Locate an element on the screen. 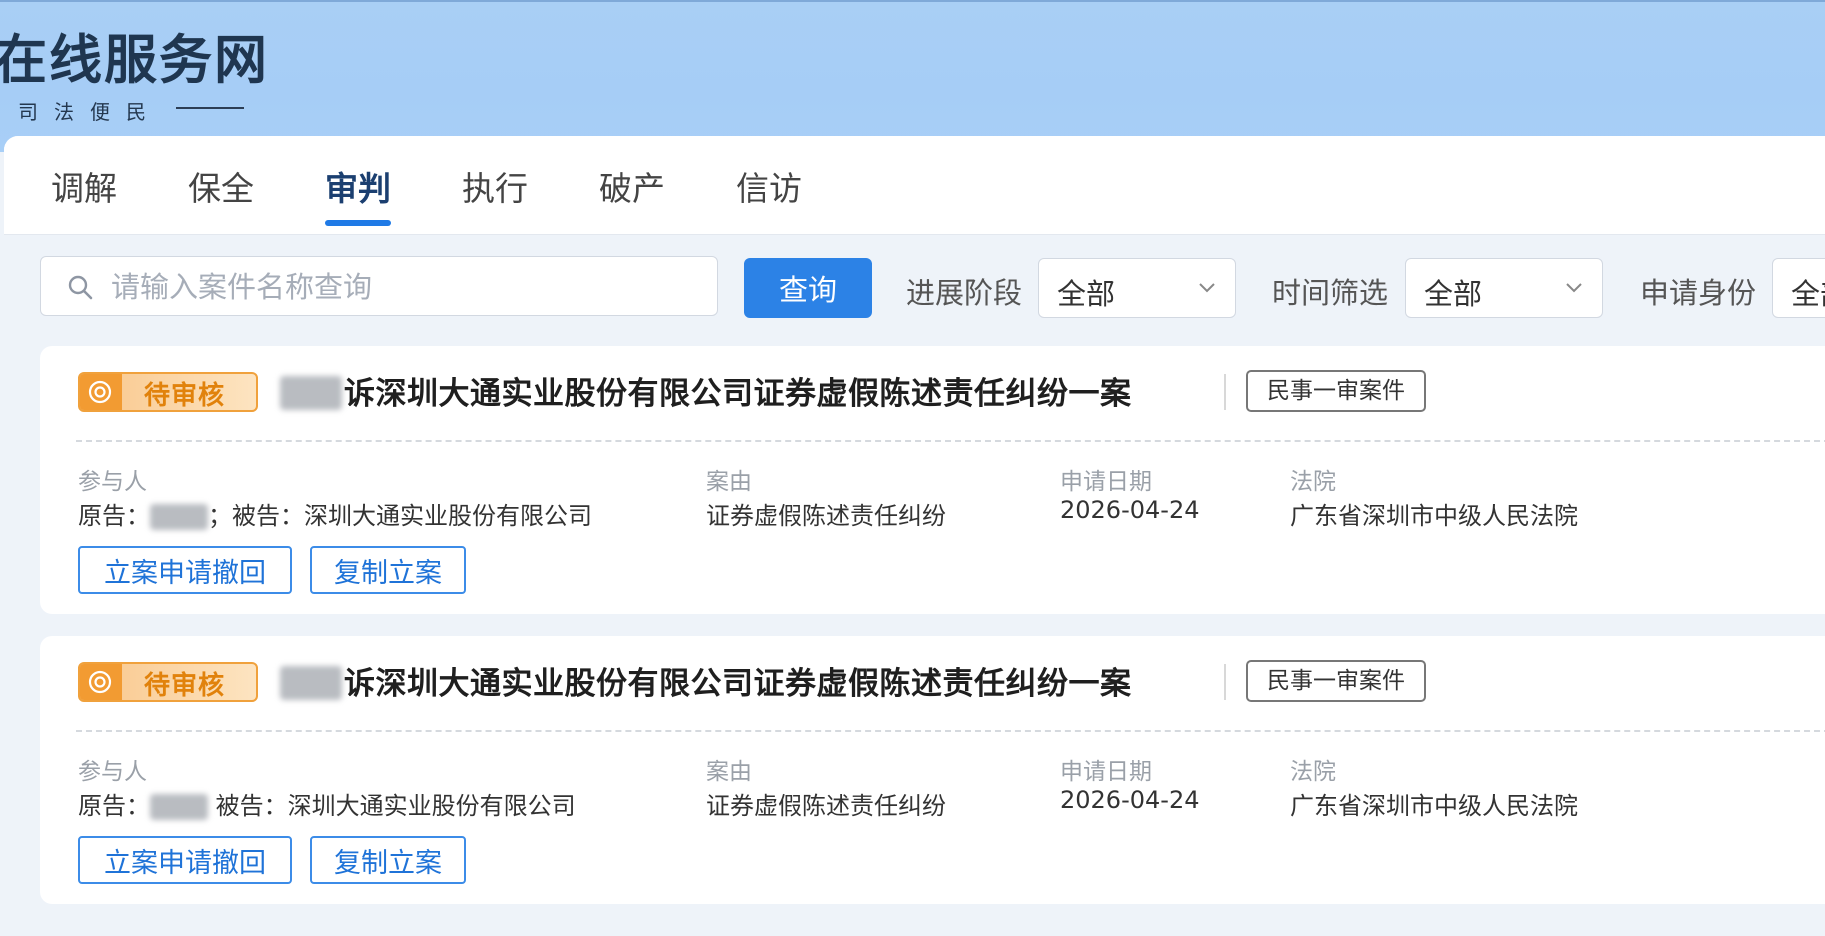 This screenshot has height=936, width=1825. applicant-role-value: 全部 is located at coordinates (1808, 294).